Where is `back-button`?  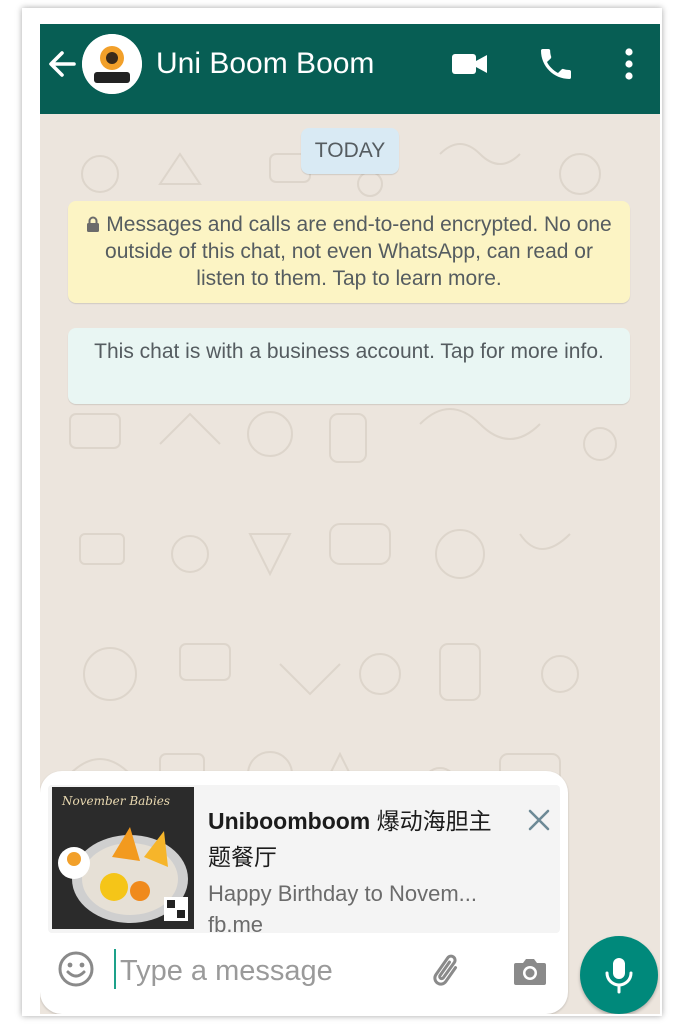
back-button is located at coordinates (62, 64).